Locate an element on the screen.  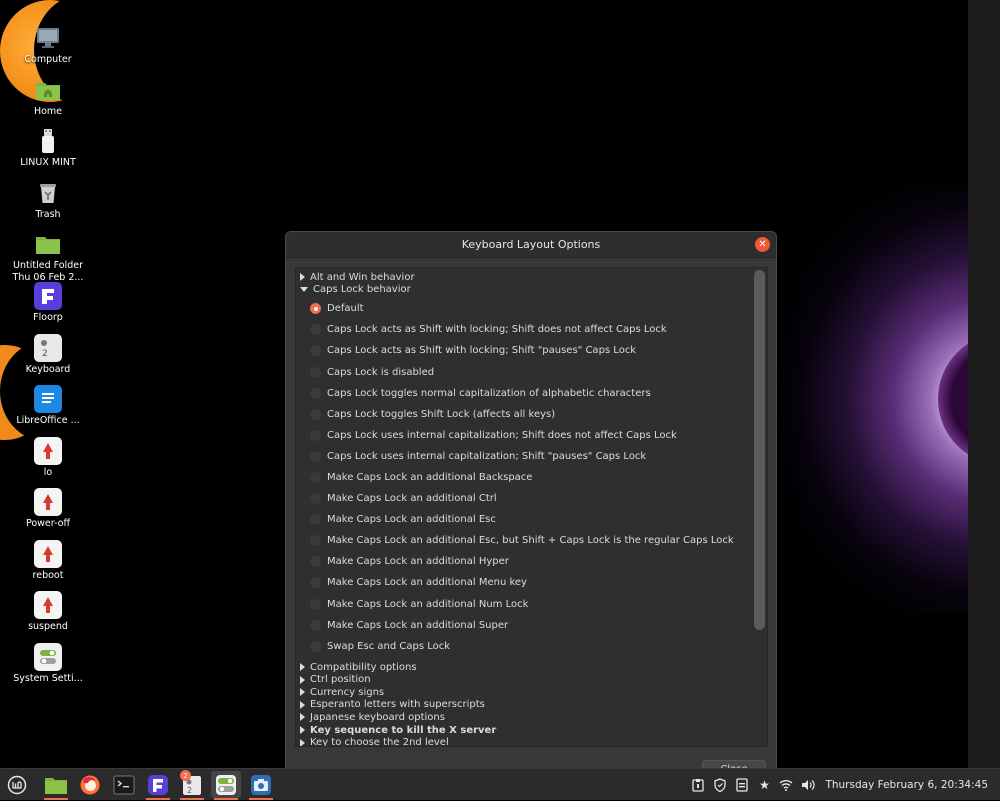
taskbar-floorp is located at coordinates (158, 785).